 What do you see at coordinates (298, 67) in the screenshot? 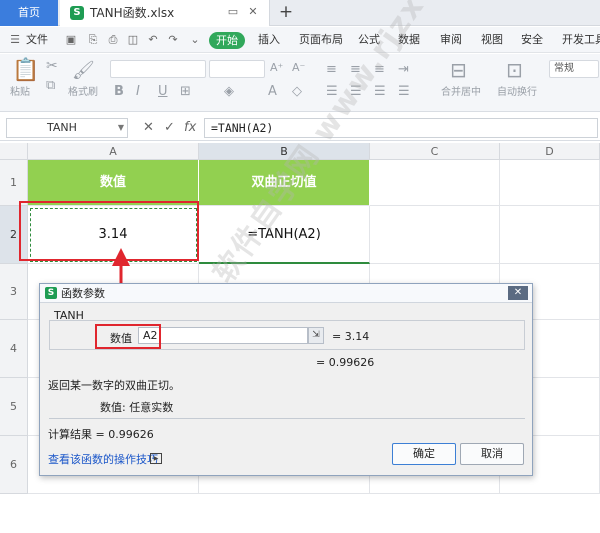
I see `decrease-font-icon: A⁻` at bounding box center [298, 67].